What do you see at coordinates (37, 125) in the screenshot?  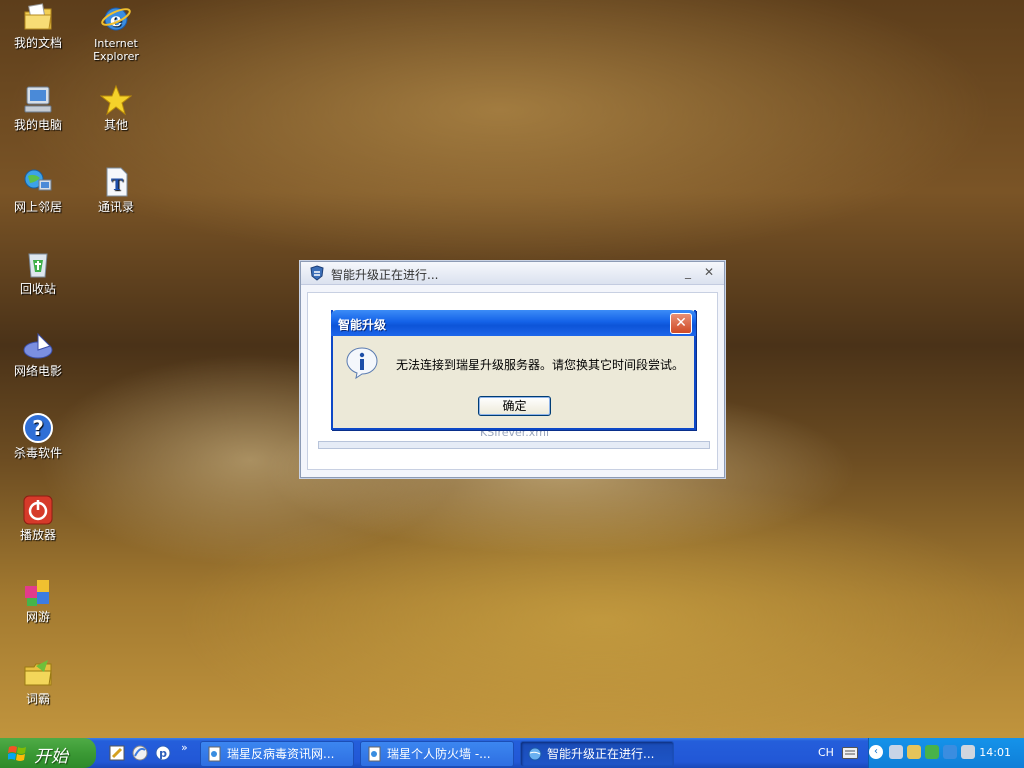 I see `desktop-icon-label: 我的电脑` at bounding box center [37, 125].